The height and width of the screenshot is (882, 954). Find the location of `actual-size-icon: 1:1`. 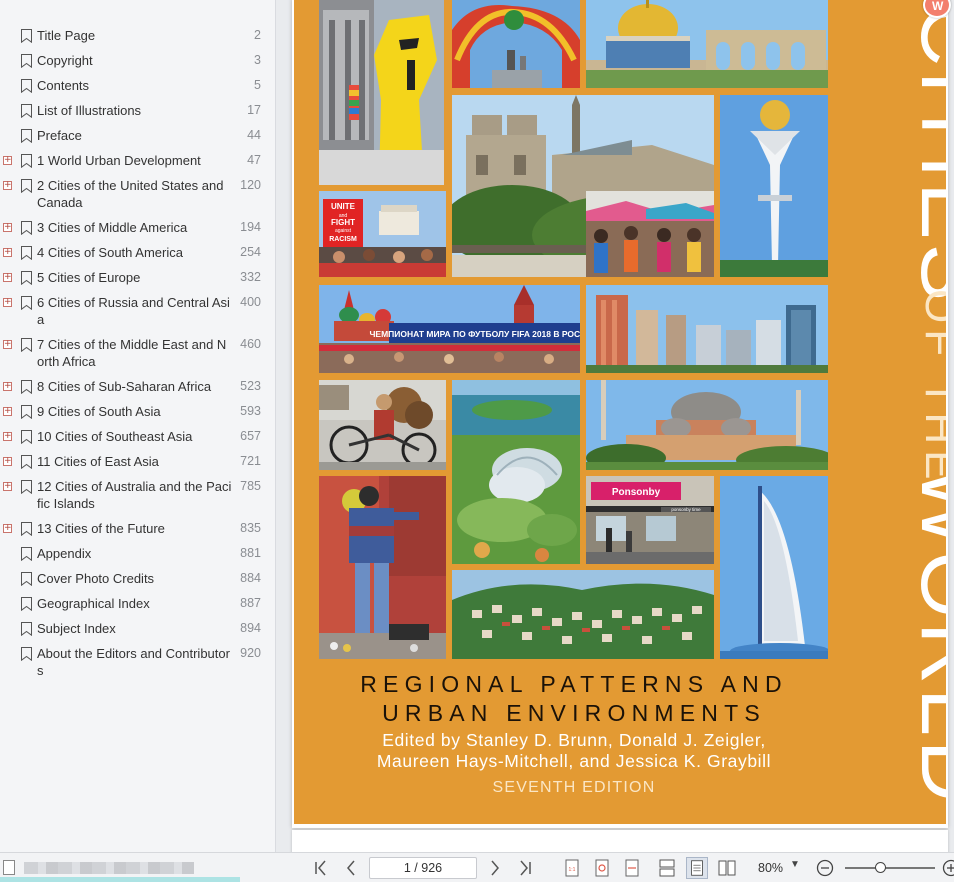

actual-size-icon: 1:1 is located at coordinates (572, 868).